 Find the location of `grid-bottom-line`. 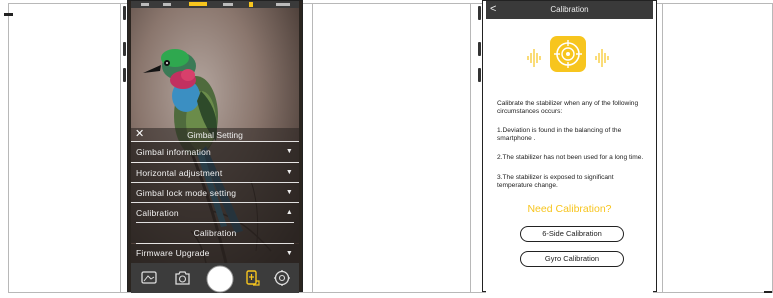

grid-bottom-line is located at coordinates (390, 292).